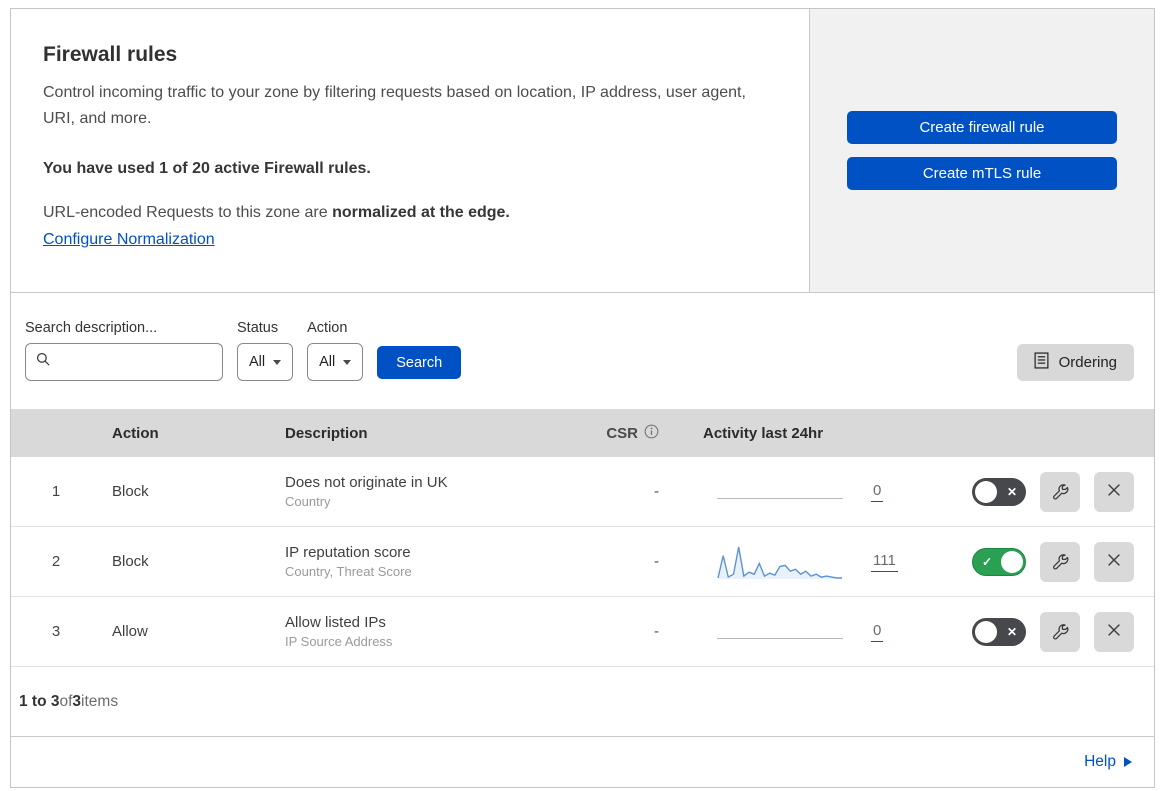  I want to click on action-label: Action, so click(327, 328).